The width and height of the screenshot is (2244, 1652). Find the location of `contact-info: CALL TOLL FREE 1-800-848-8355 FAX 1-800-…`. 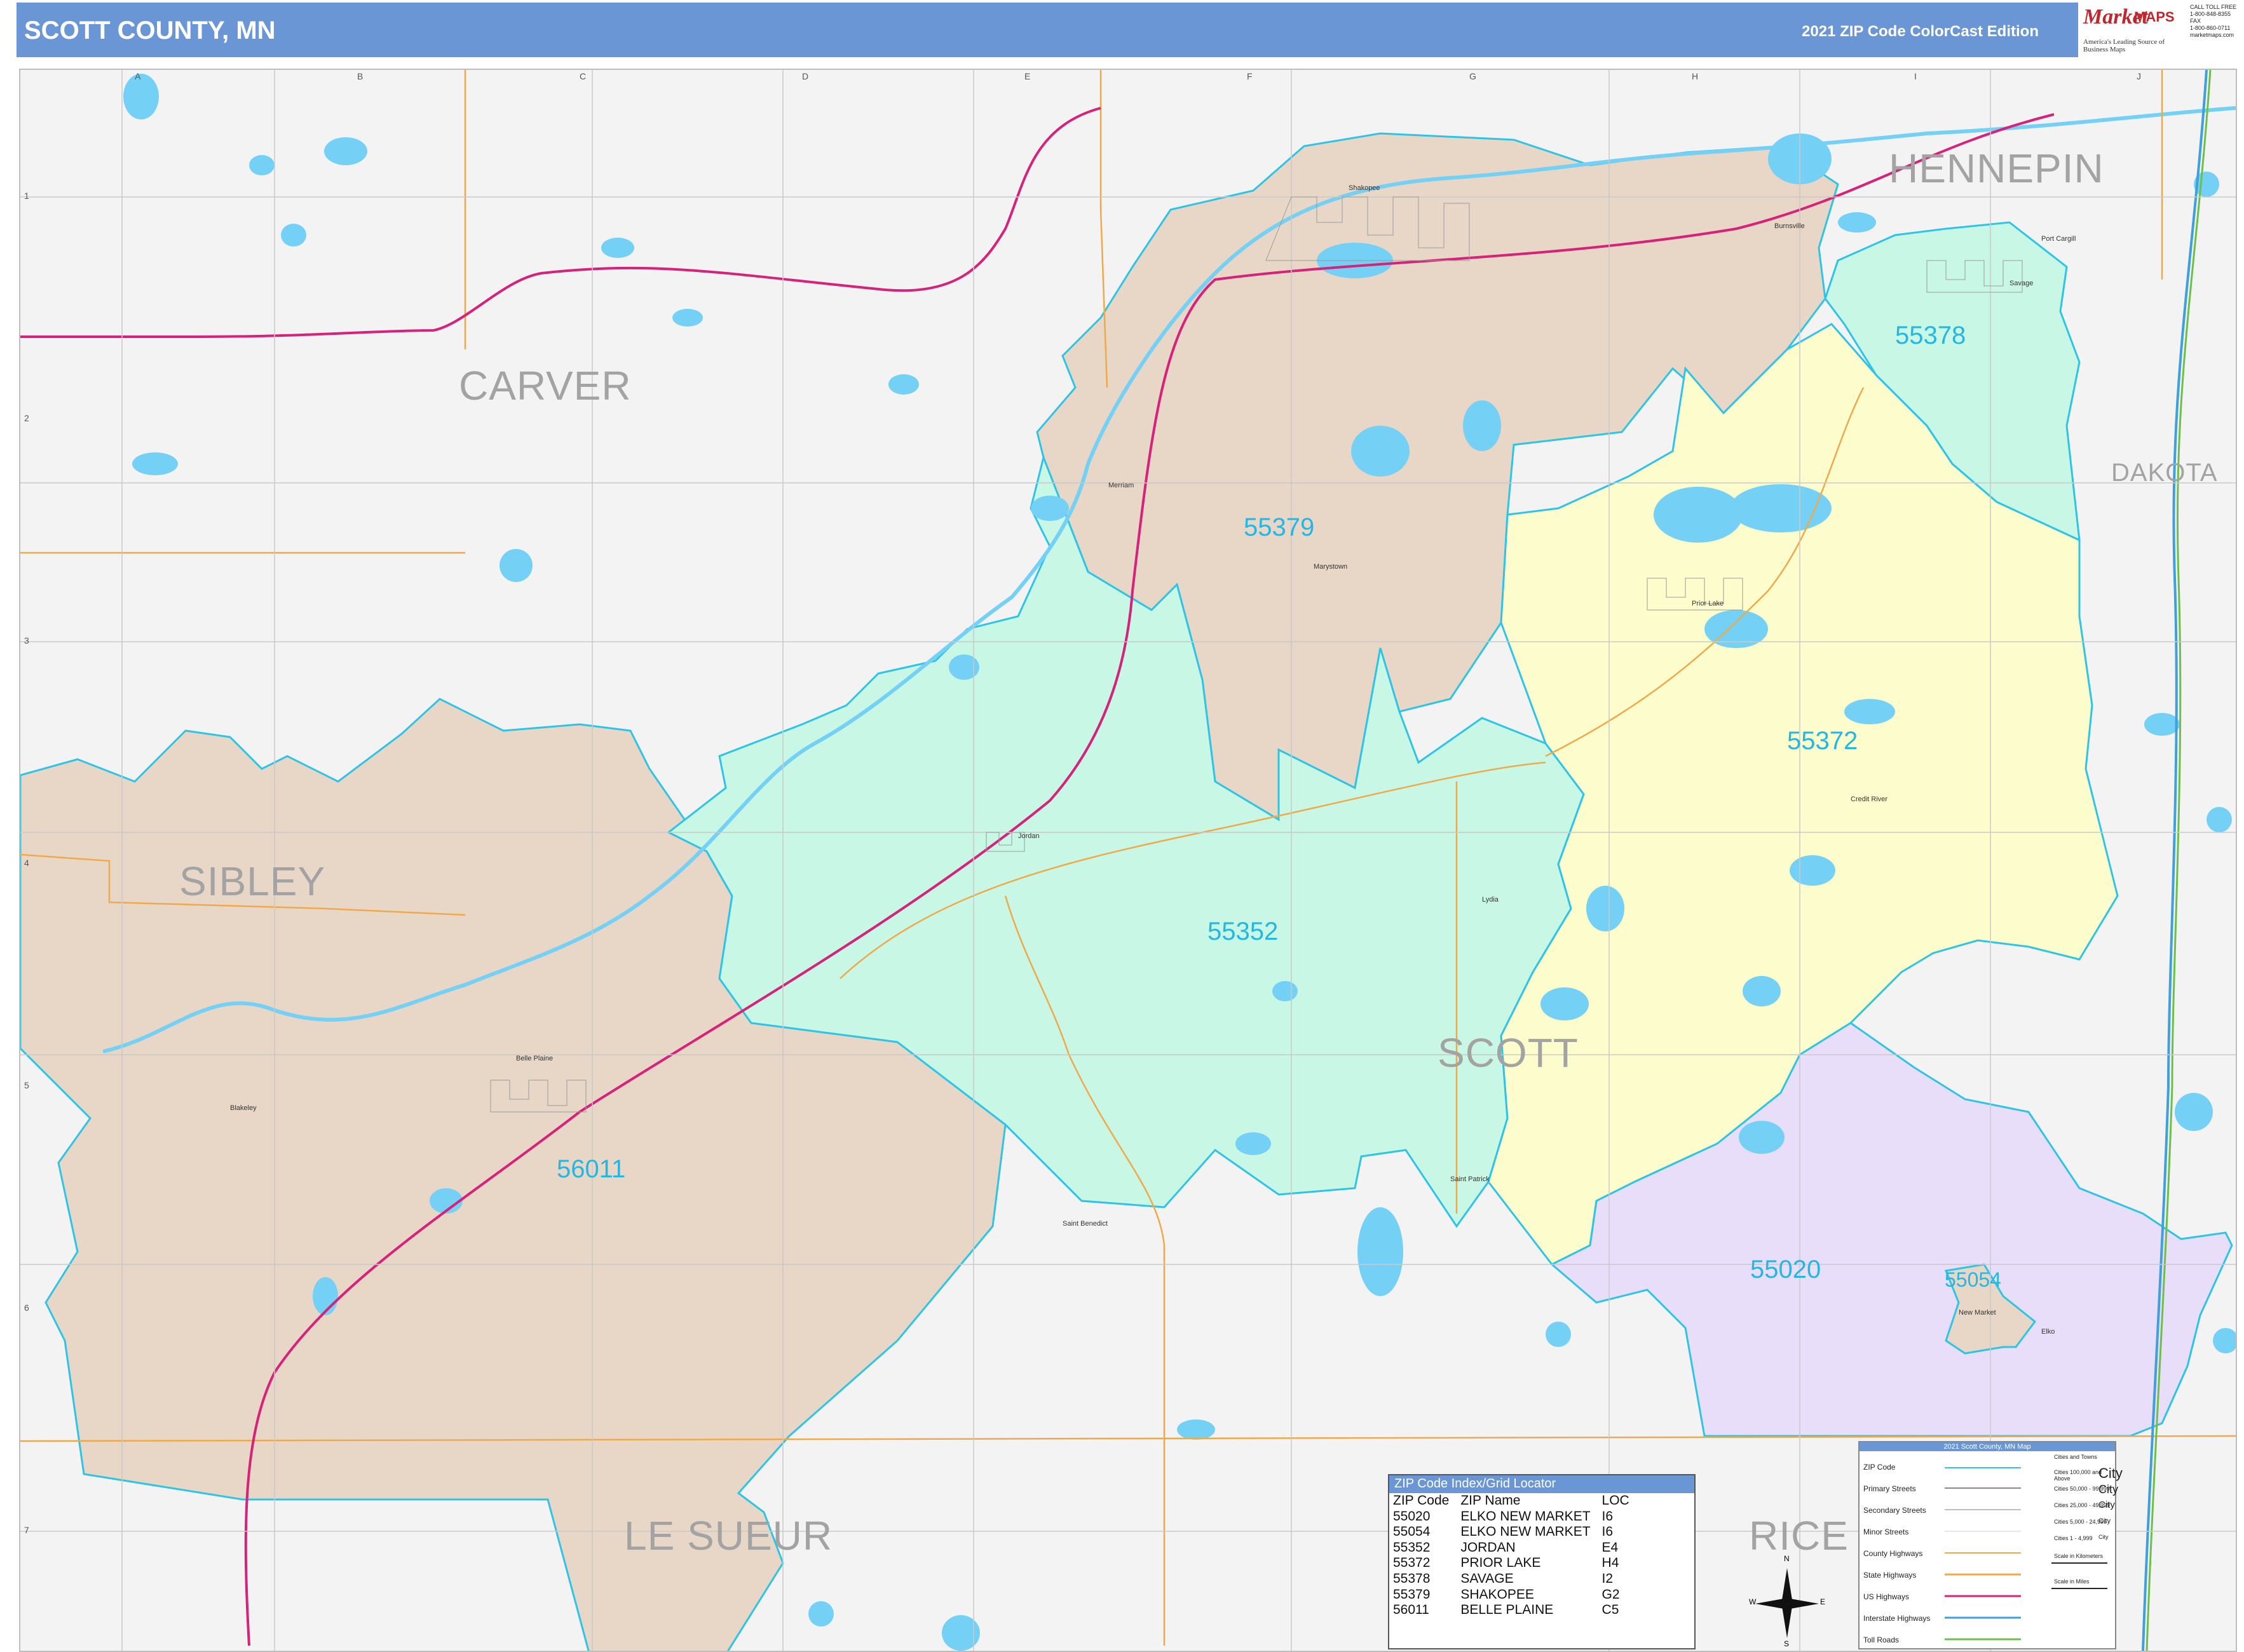

contact-info: CALL TOLL FREE 1-800-848-8355 FAX 1-800-… is located at coordinates (2215, 30).